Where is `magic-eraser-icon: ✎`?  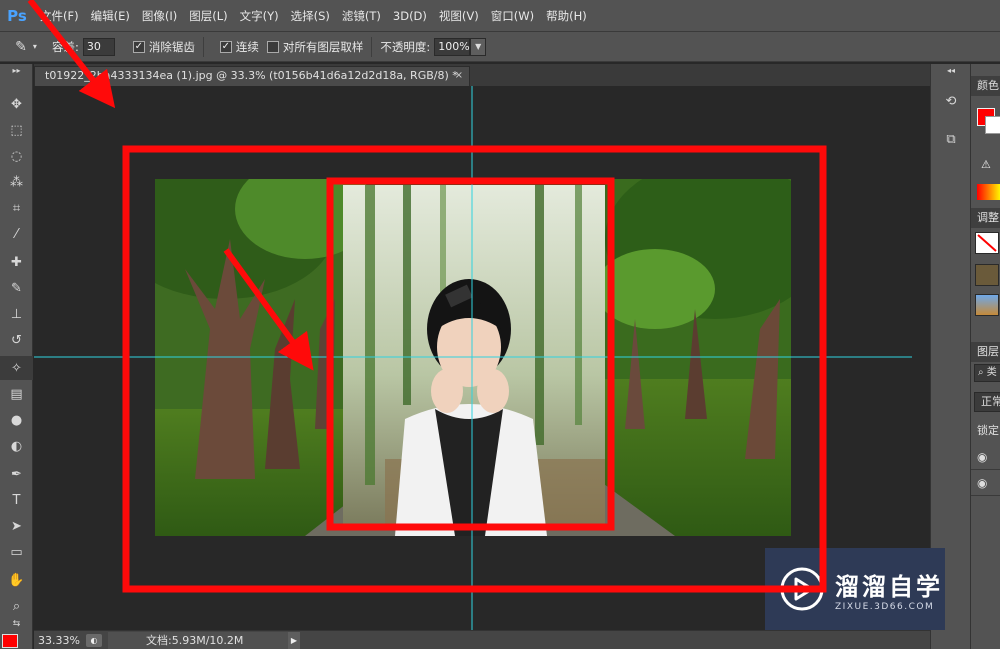 magic-eraser-icon: ✎ is located at coordinates (21, 46).